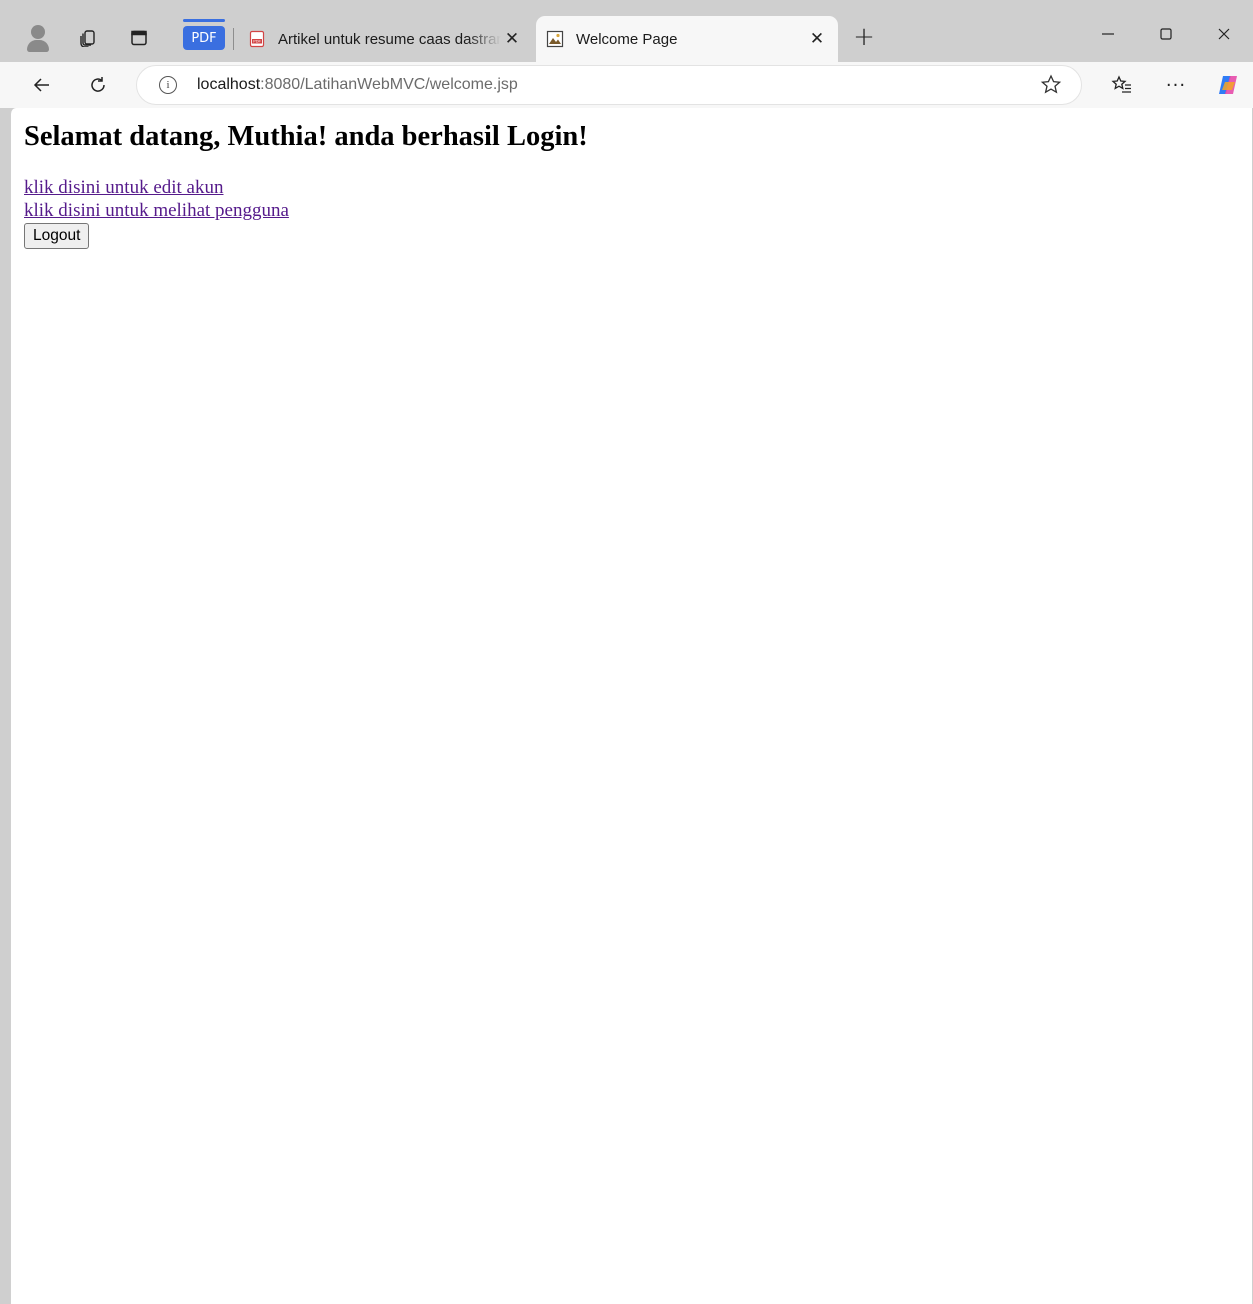 The width and height of the screenshot is (1253, 1304). I want to click on reload-icon, so click(98, 85).